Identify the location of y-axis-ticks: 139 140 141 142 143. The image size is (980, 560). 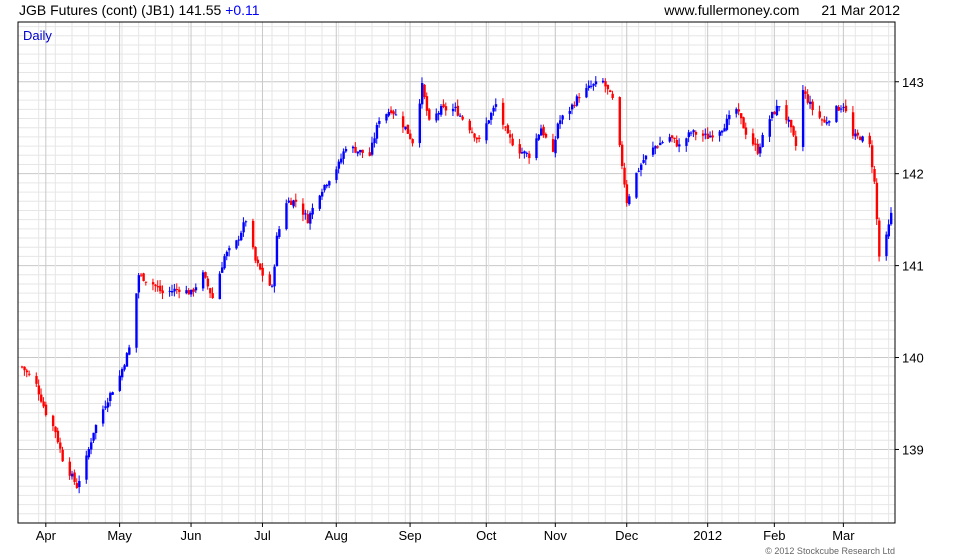
(909, 266).